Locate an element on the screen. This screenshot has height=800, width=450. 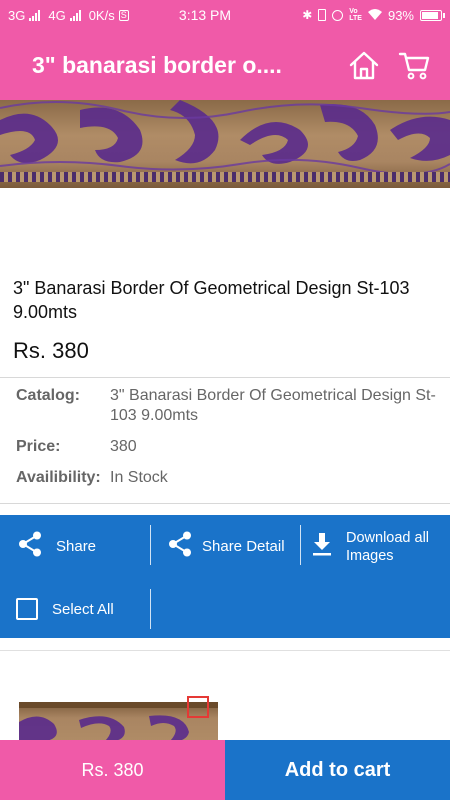
wifi-icon is located at coordinates (374, 15).